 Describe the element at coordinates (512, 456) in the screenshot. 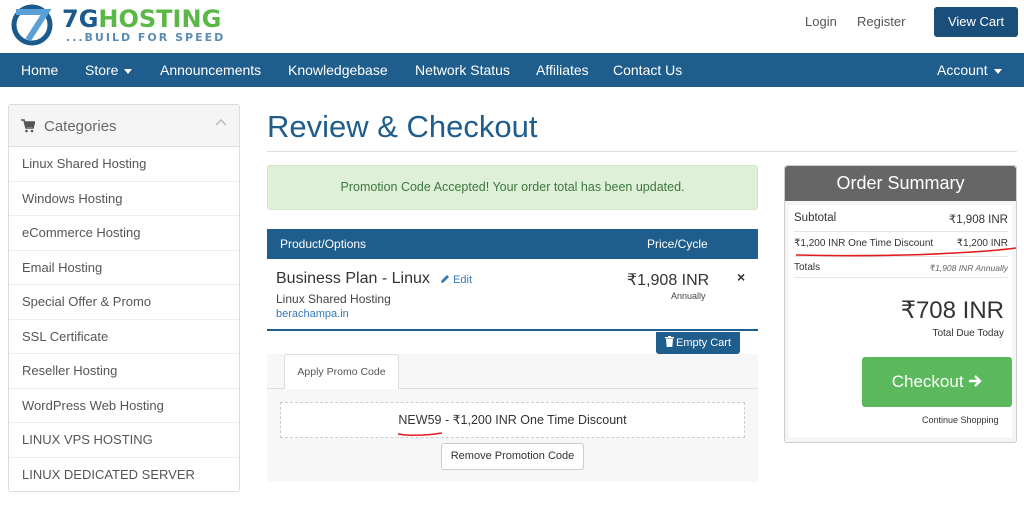

I see `remove-promotion-code-button: Remove Promotion Code` at that location.